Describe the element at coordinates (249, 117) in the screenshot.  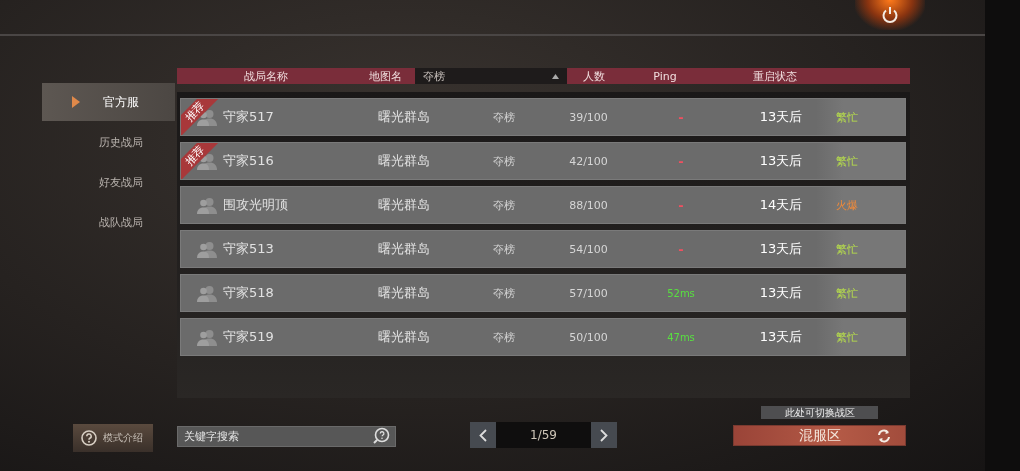
I see `server-name: 守家517` at that location.